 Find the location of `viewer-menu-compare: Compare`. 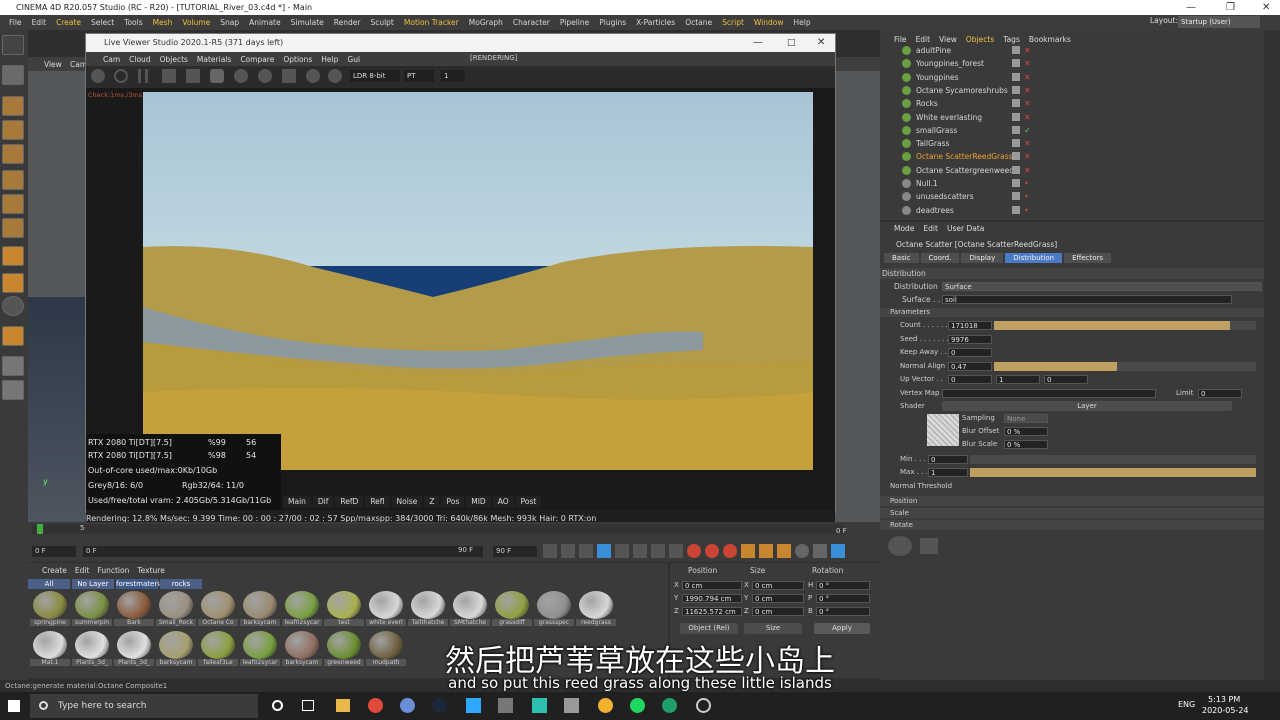

viewer-menu-compare: Compare is located at coordinates (257, 59).